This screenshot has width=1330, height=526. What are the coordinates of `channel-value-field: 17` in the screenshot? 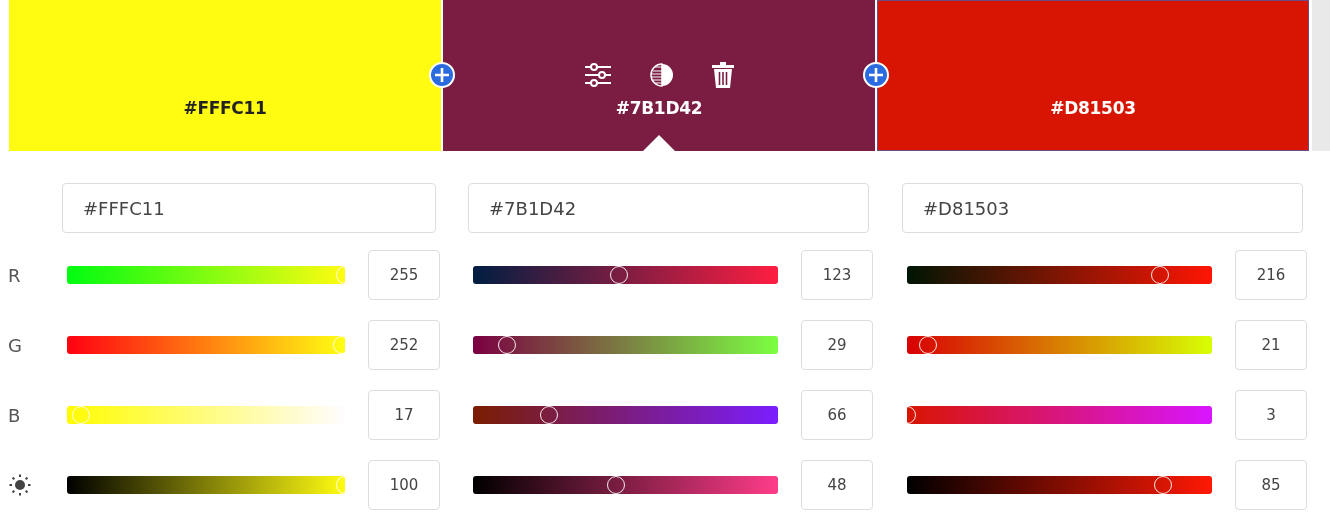 It's located at (404, 415).